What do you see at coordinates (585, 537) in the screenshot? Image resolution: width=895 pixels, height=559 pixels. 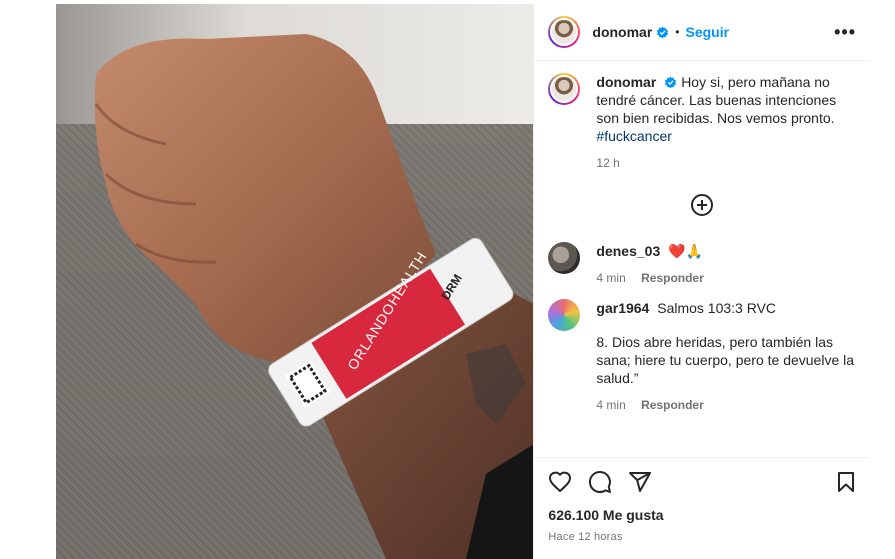 I see `post-time-ago: Hace 12 horas` at bounding box center [585, 537].